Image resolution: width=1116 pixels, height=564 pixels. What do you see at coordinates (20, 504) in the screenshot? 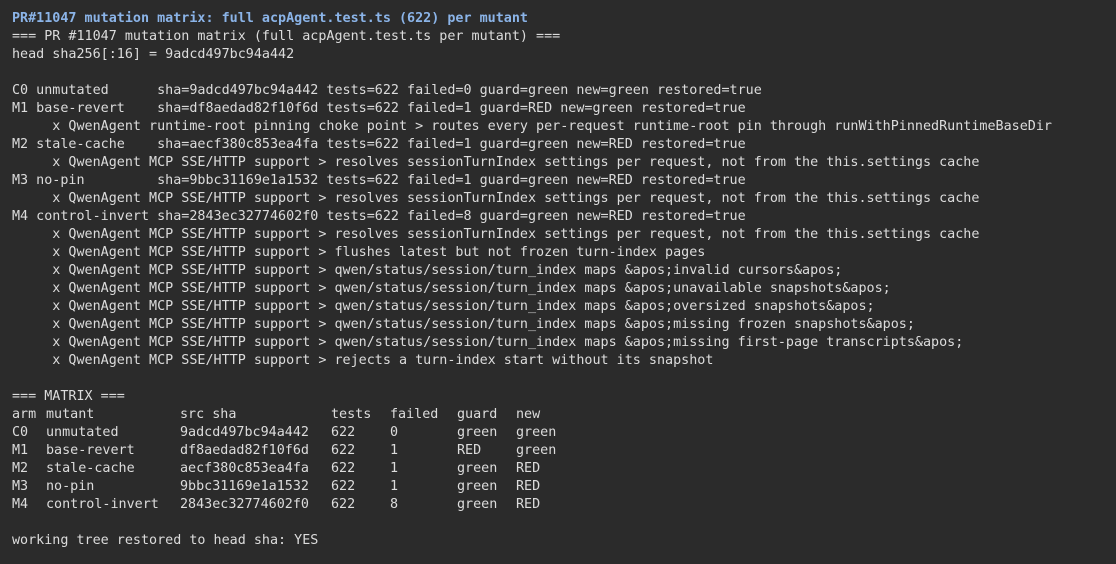
I see `matrix-cell-arm: M4` at bounding box center [20, 504].